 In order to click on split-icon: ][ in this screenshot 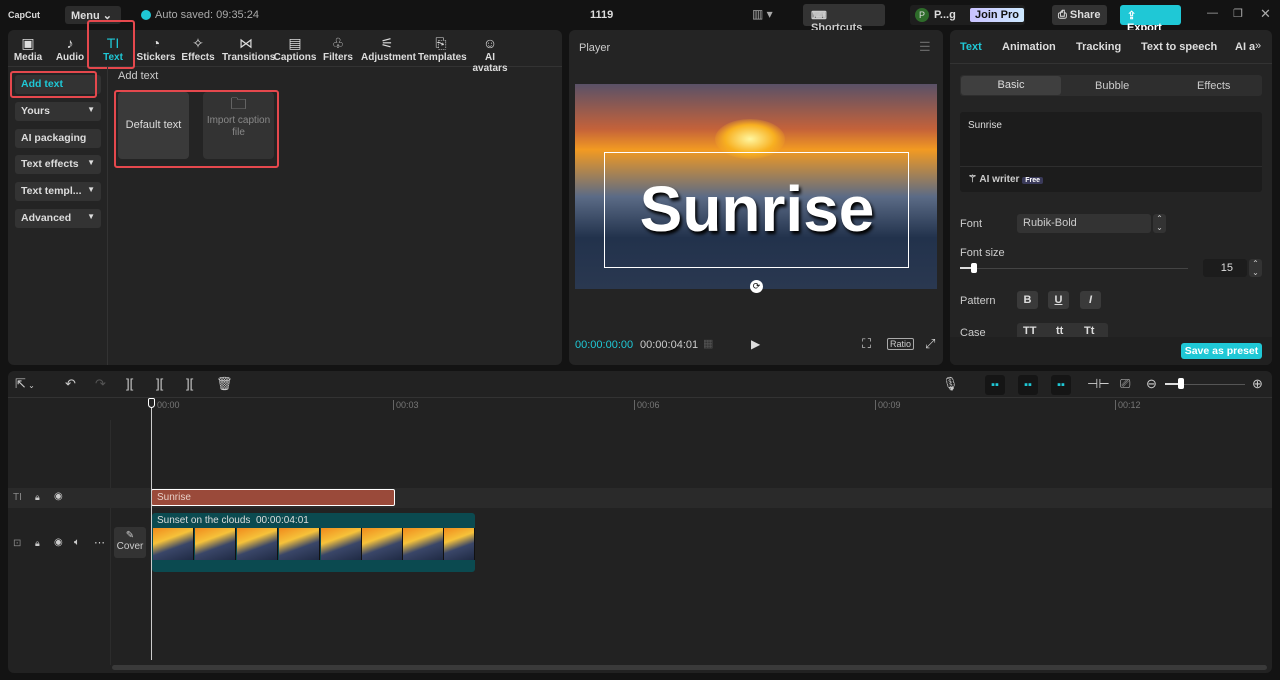, I will do `click(129, 383)`.